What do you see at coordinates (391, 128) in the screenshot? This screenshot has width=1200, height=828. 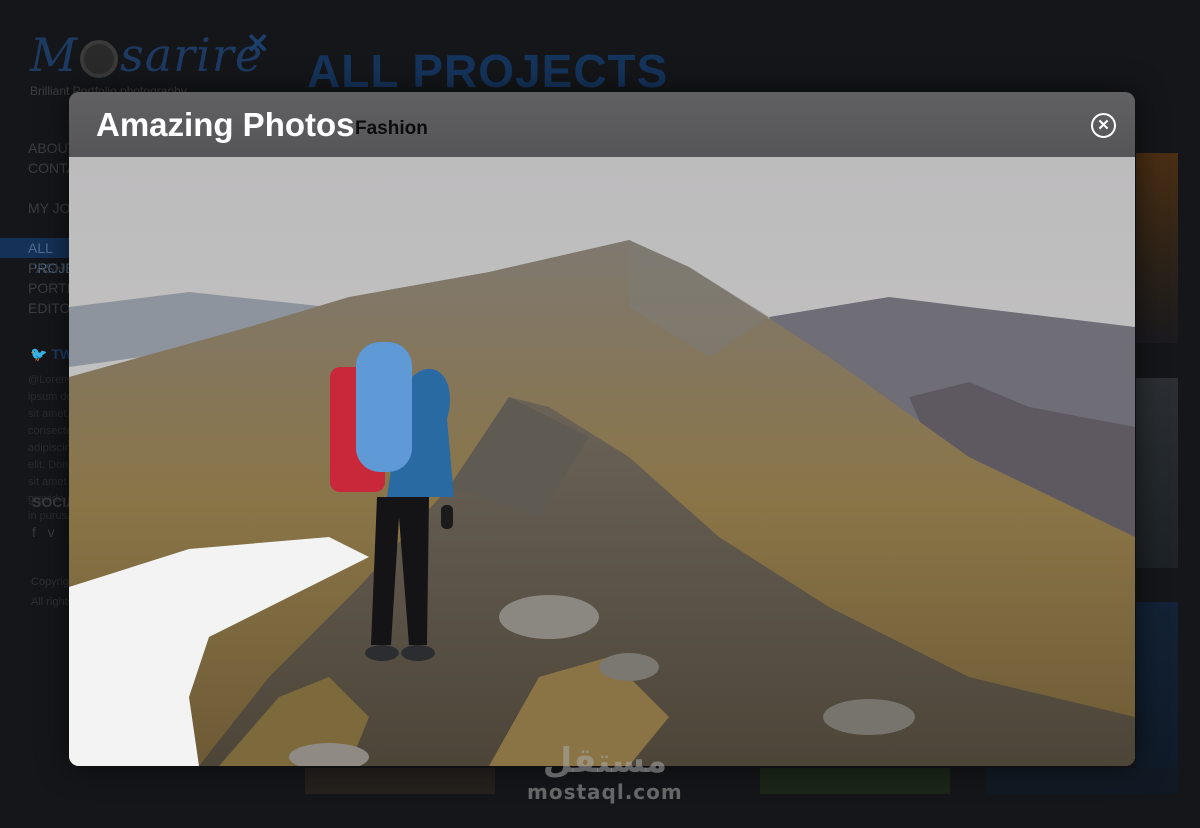 I see `lightbox-category: Fashion` at bounding box center [391, 128].